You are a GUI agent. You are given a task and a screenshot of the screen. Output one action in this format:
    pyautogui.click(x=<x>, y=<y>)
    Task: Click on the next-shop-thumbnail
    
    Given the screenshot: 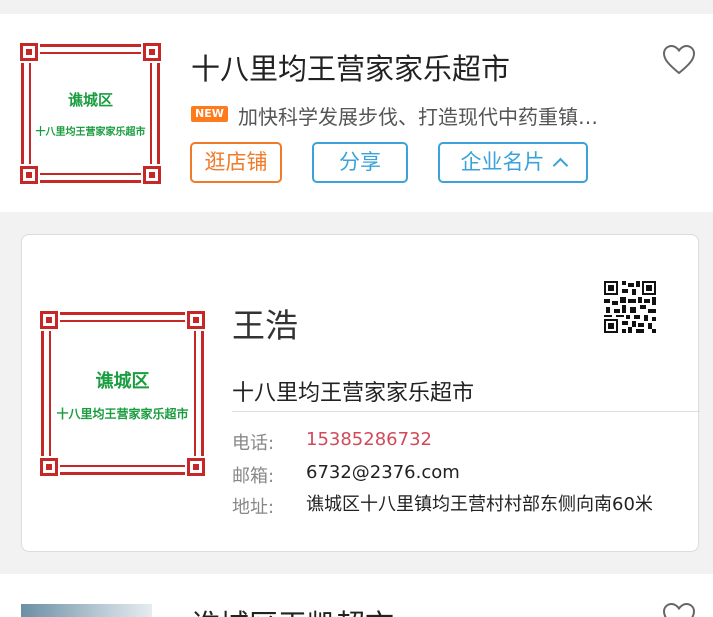 What is the action you would take?
    pyautogui.click(x=86, y=610)
    